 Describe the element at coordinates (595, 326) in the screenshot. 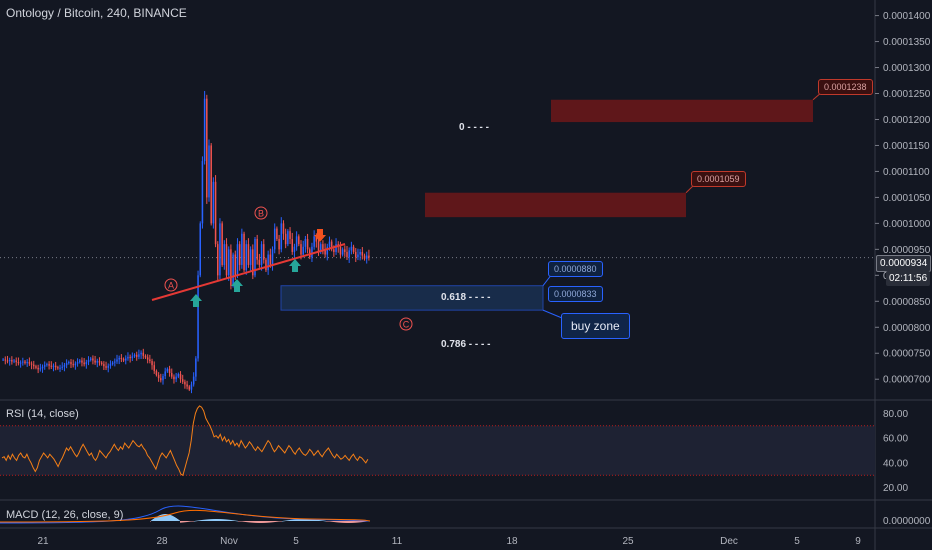

I see `buy-zone-callout: buy zone` at that location.